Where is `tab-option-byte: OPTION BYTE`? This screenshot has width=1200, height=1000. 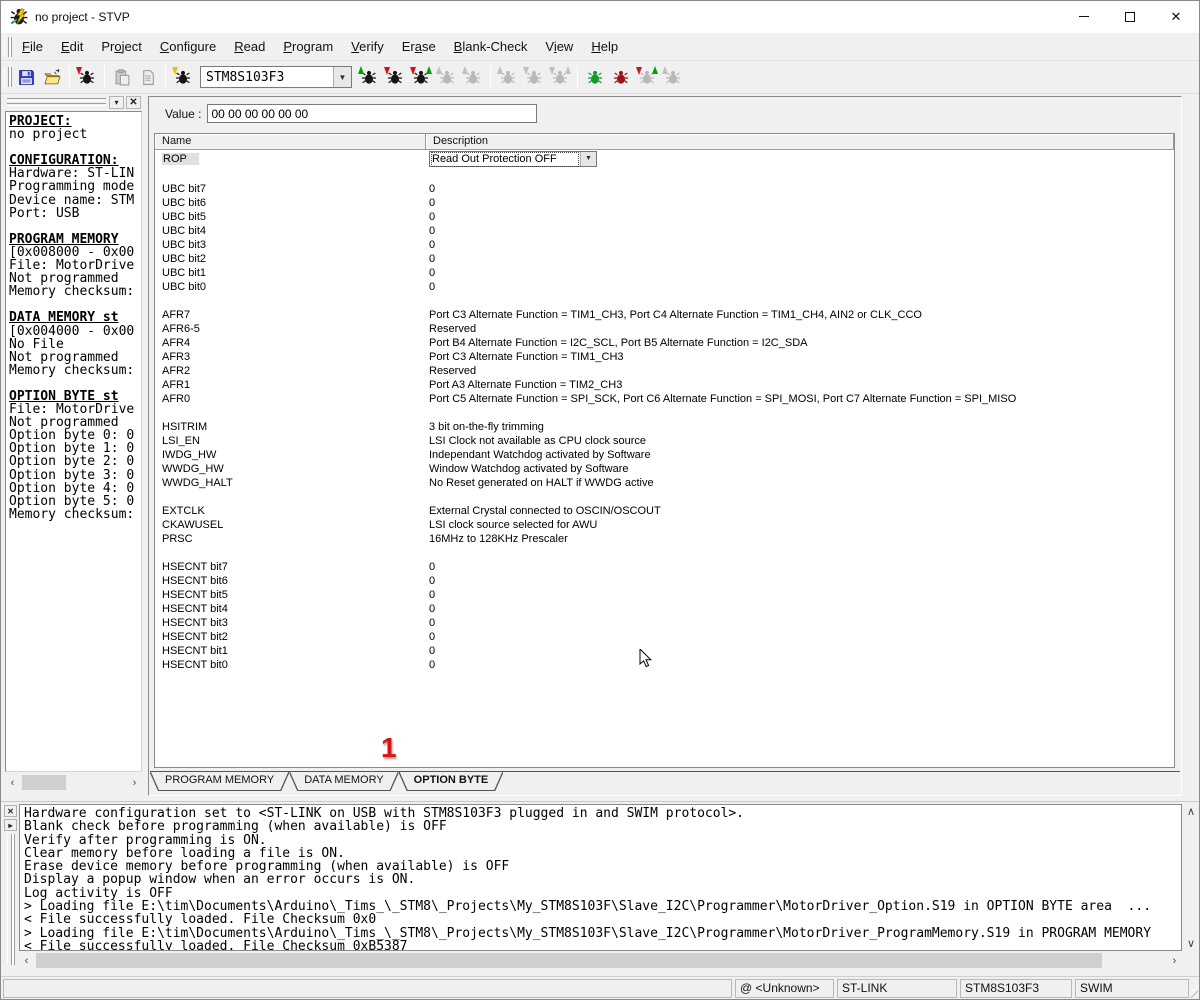 tab-option-byte: OPTION BYTE is located at coordinates (451, 781).